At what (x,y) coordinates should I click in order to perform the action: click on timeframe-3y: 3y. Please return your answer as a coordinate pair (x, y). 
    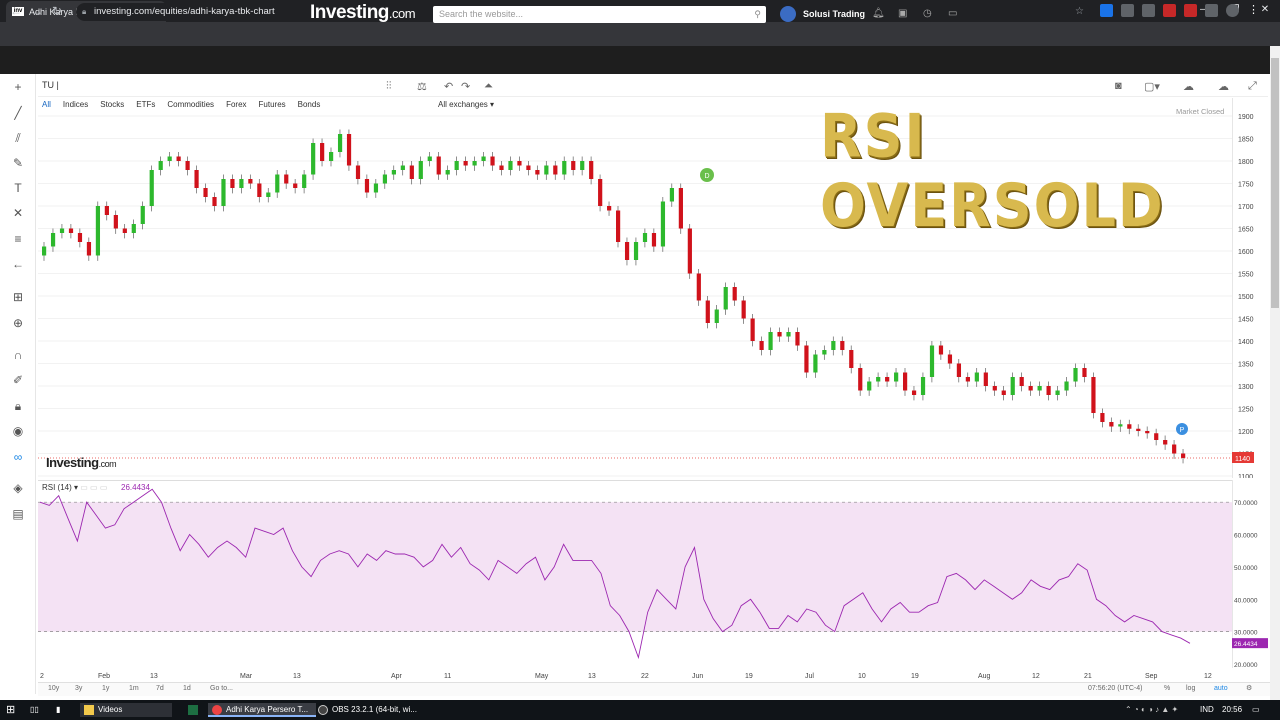
    Looking at the image, I should click on (78, 688).